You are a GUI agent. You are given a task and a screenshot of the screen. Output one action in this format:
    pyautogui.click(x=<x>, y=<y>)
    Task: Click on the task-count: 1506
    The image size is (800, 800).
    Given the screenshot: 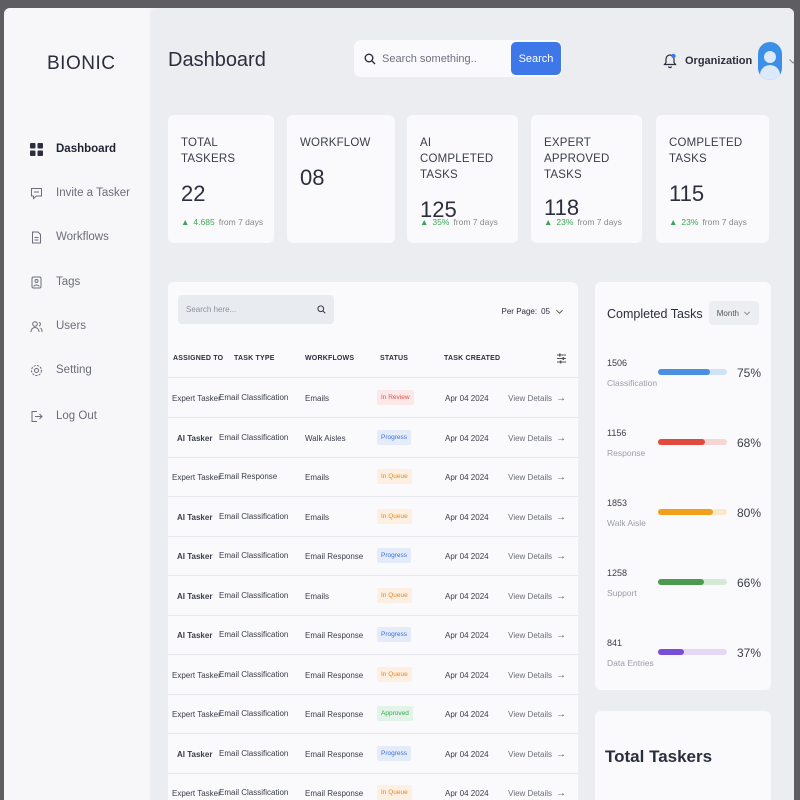 What is the action you would take?
    pyautogui.click(x=617, y=363)
    